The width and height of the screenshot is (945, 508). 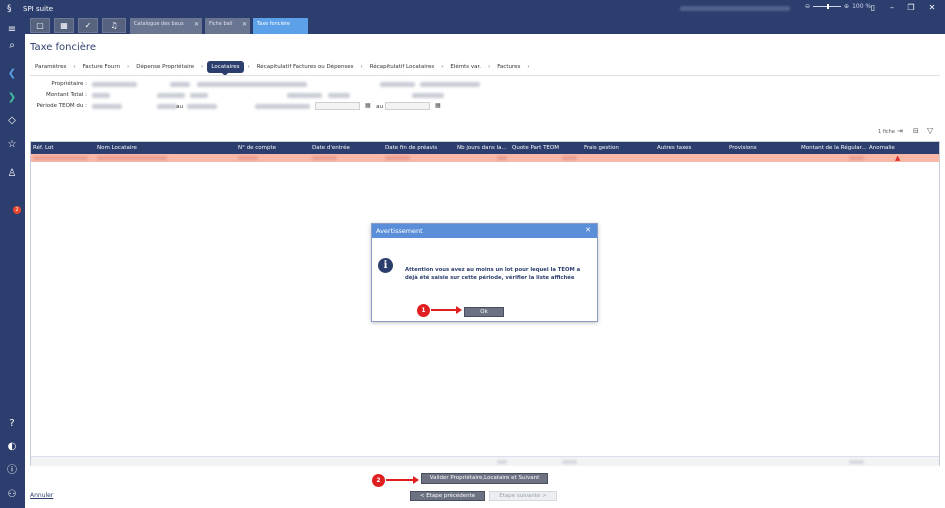 What do you see at coordinates (305, 67) in the screenshot?
I see `step-recap-factures: Récapitulatif Factures ou Dépenses` at bounding box center [305, 67].